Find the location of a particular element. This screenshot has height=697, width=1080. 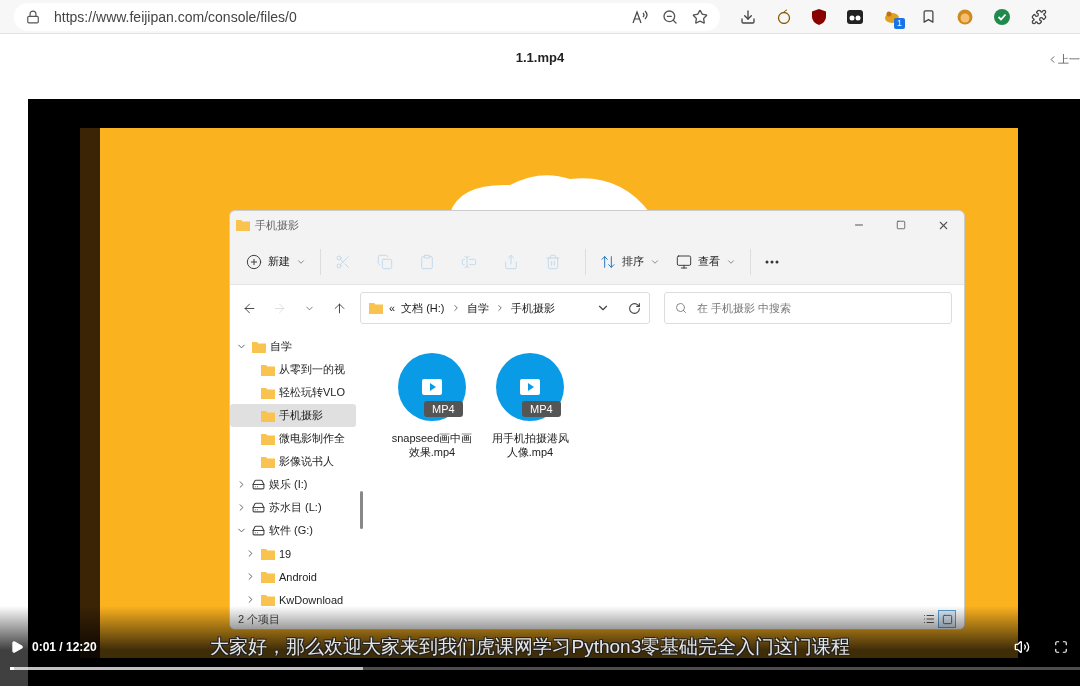

maximize-icon is located at coordinates (901, 225).